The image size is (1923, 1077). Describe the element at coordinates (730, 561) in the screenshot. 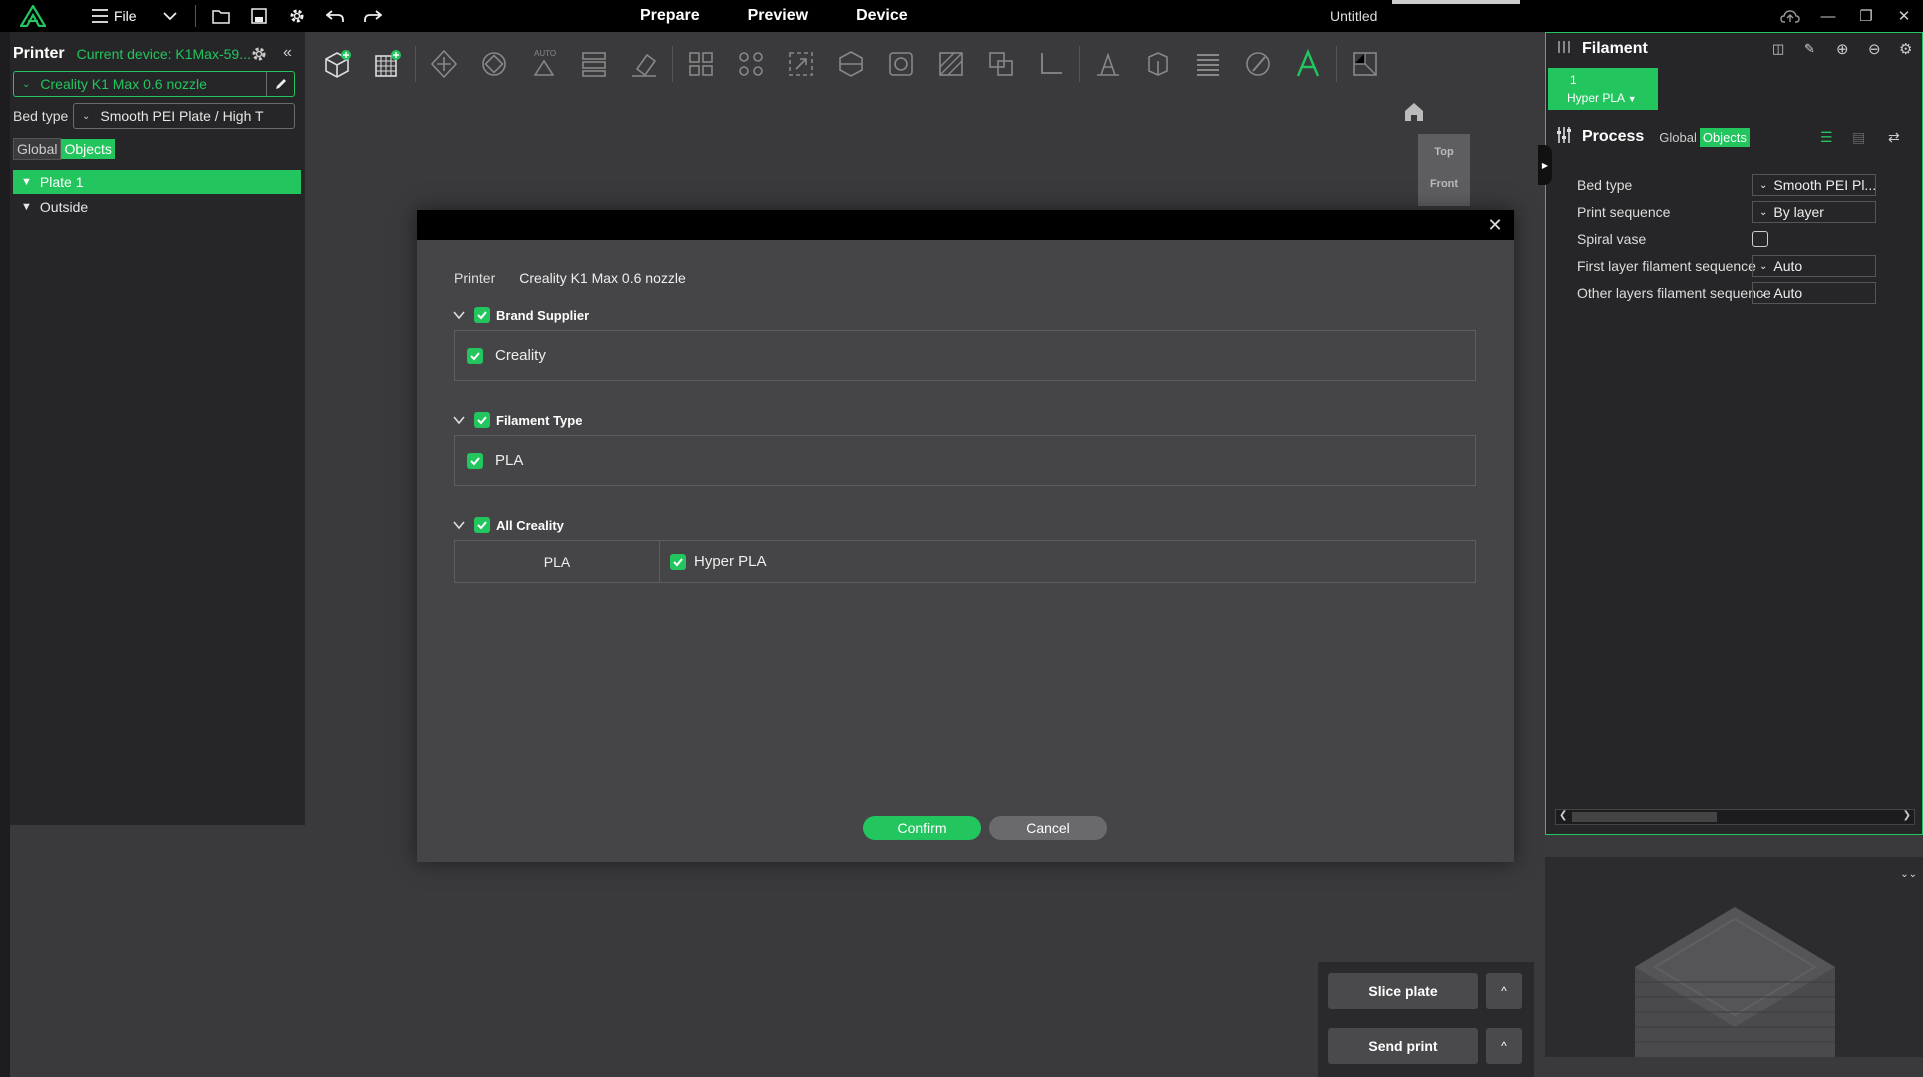

I see `option-label: Hyper PLA` at that location.